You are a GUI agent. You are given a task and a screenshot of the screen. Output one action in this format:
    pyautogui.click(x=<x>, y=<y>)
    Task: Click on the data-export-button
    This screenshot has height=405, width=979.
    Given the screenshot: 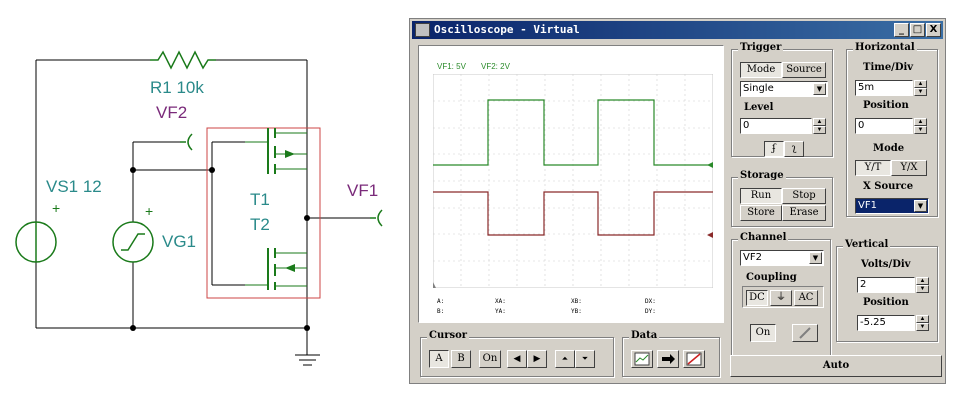 What is the action you would take?
    pyautogui.click(x=642, y=359)
    